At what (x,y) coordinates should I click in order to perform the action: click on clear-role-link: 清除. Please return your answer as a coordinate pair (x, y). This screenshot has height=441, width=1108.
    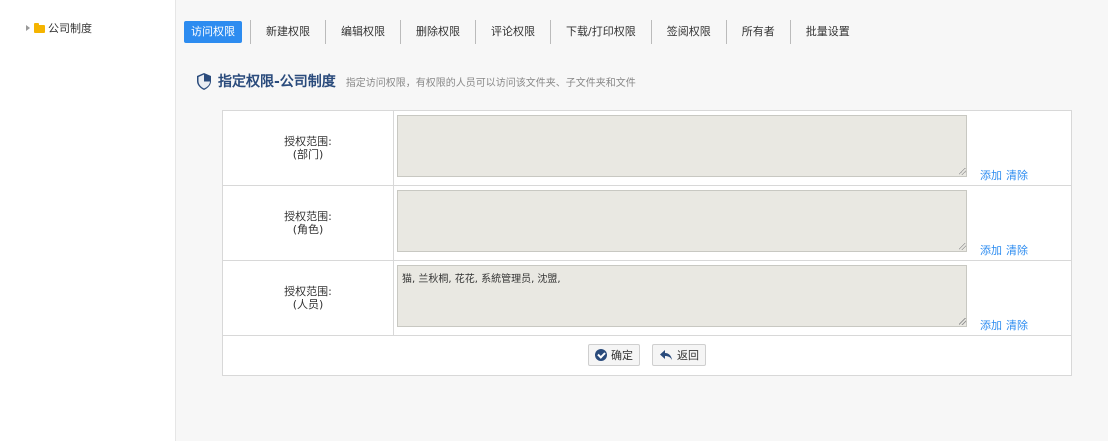
    Looking at the image, I should click on (1017, 250).